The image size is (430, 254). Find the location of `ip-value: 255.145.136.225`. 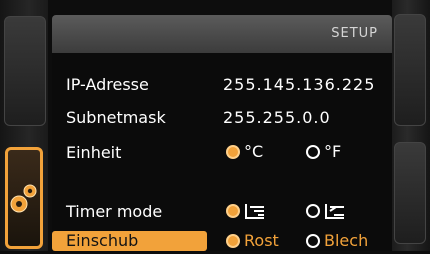

ip-value: 255.145.136.225 is located at coordinates (299, 84).